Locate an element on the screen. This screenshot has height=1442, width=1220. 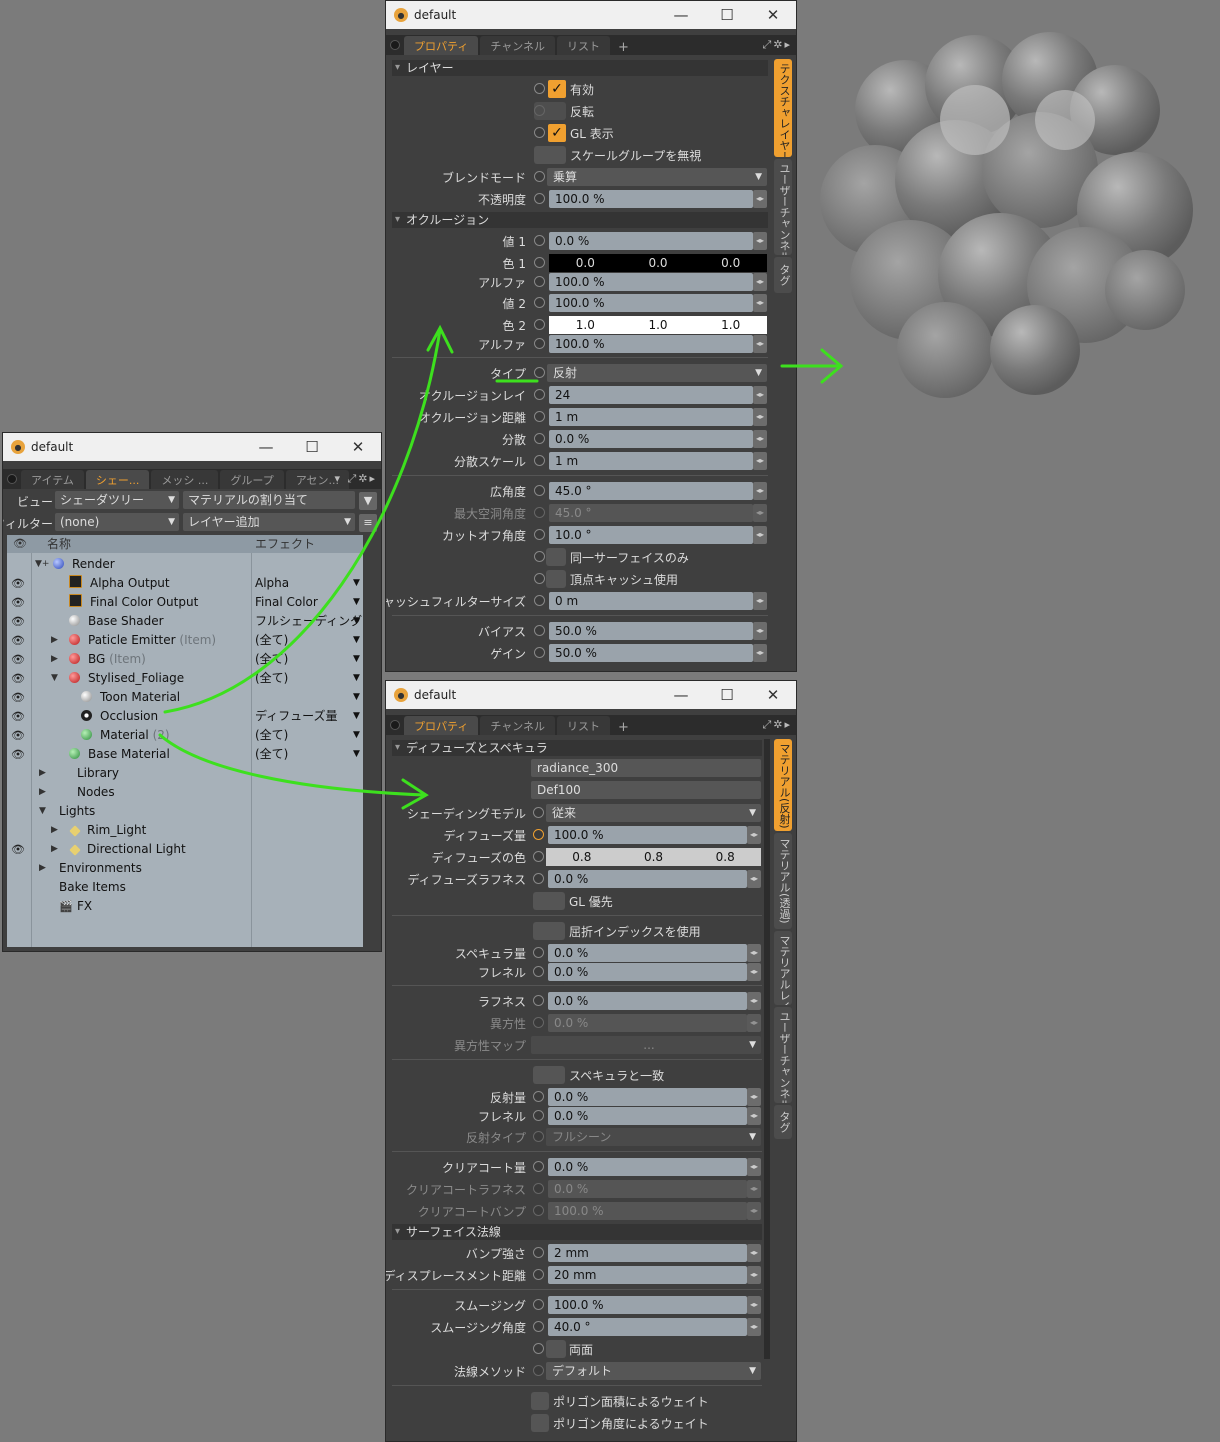
enable-checkbox: ✓ is located at coordinates (557, 89).